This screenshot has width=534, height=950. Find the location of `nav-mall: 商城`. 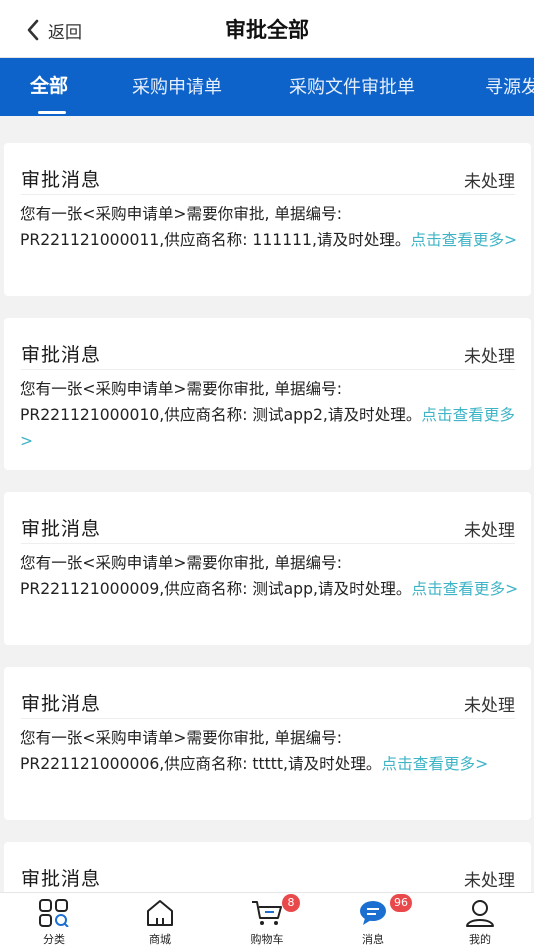

nav-mall: 商城 is located at coordinates (160, 923).